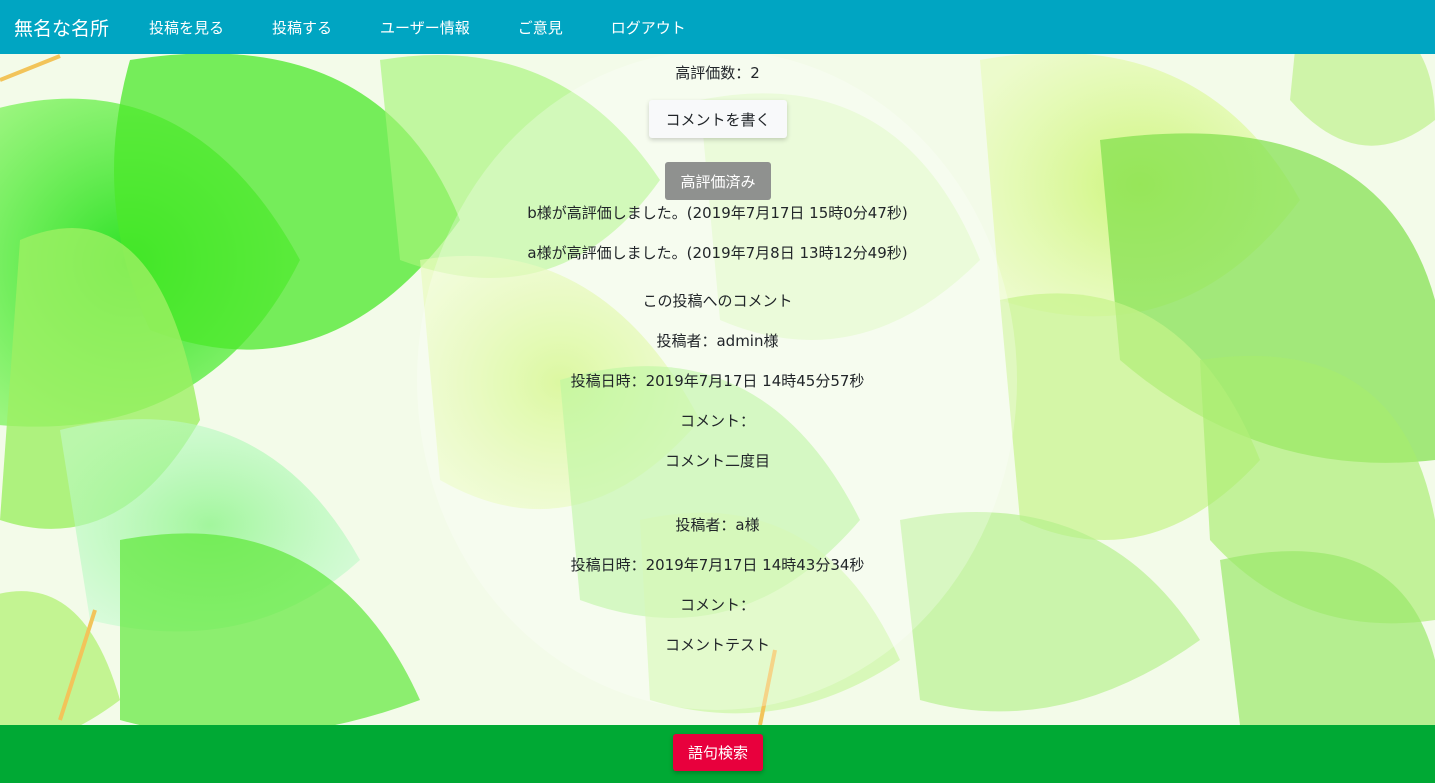 The height and width of the screenshot is (783, 1435). What do you see at coordinates (717, 341) in the screenshot?
I see `comment-author: 投稿者：admin様` at bounding box center [717, 341].